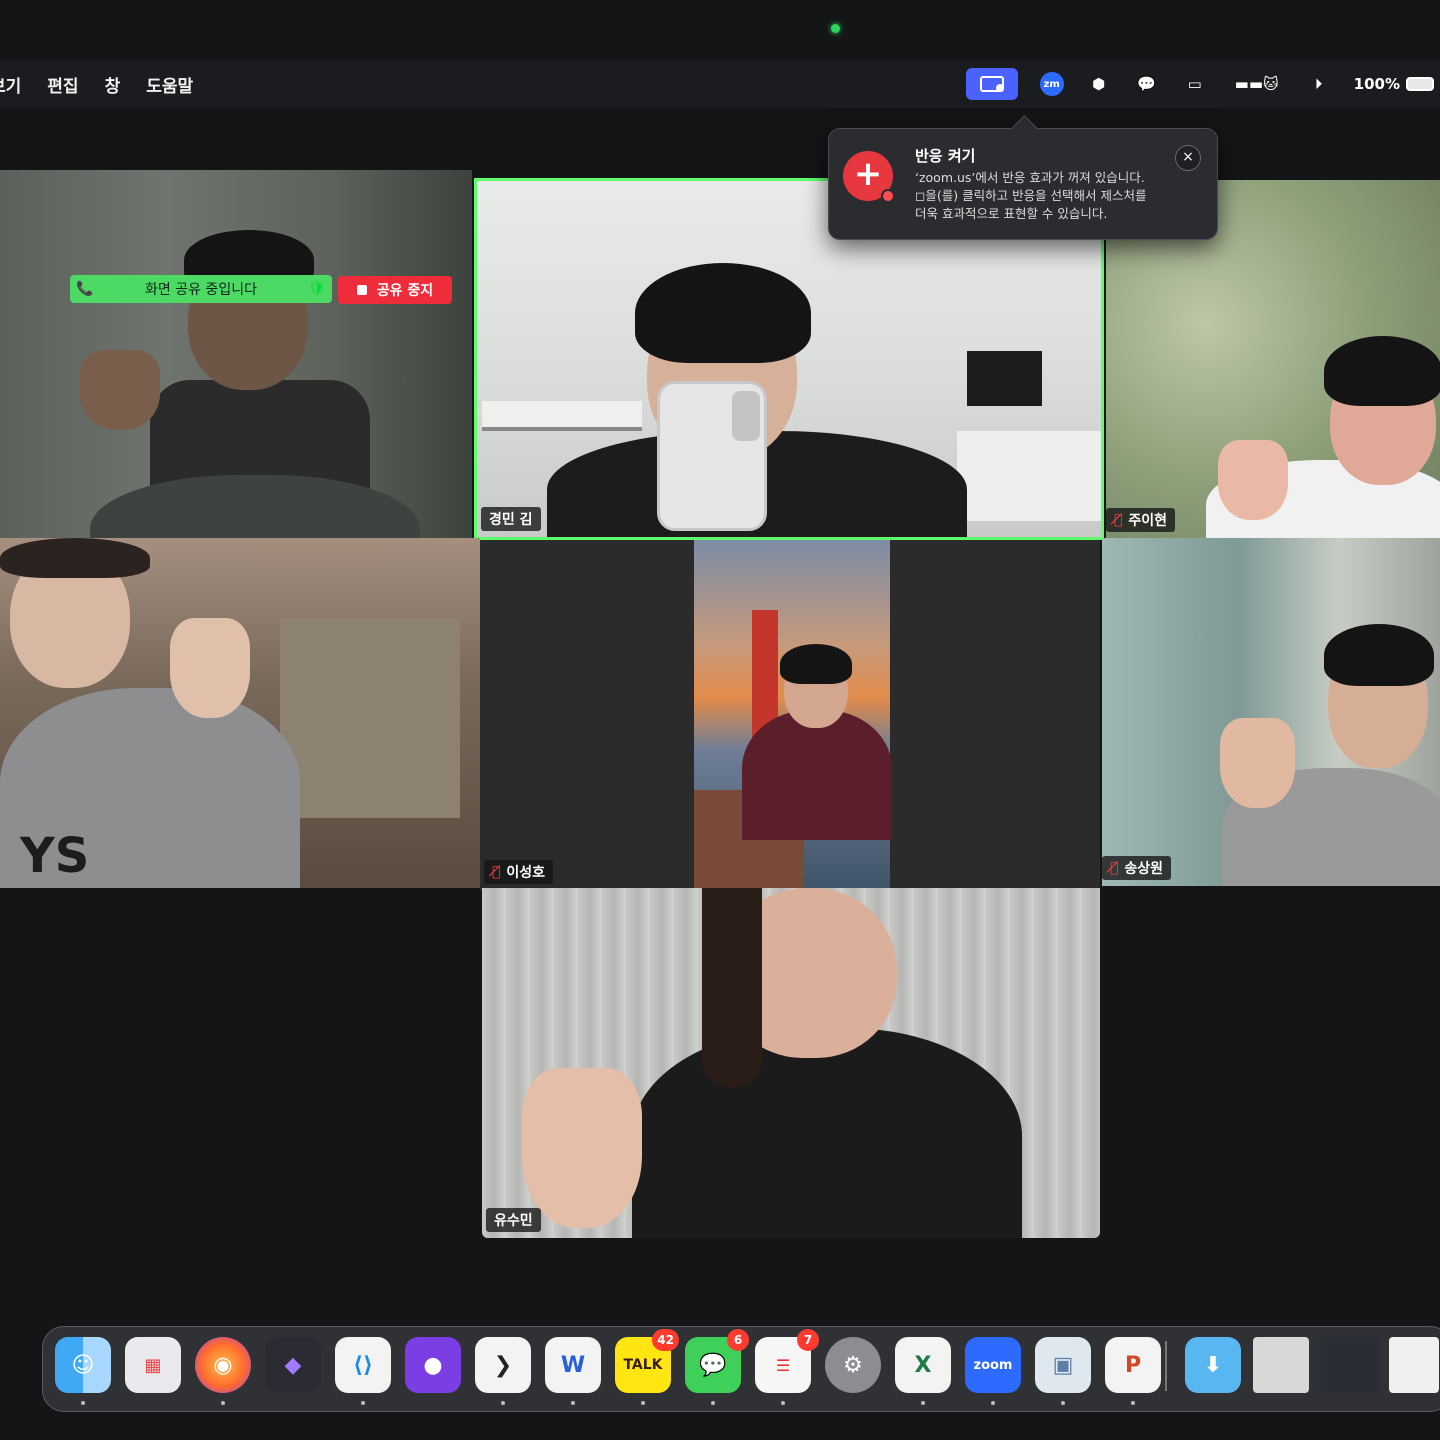  What do you see at coordinates (923, 1365) in the screenshot?
I see `excel-letter: X` at bounding box center [923, 1365].